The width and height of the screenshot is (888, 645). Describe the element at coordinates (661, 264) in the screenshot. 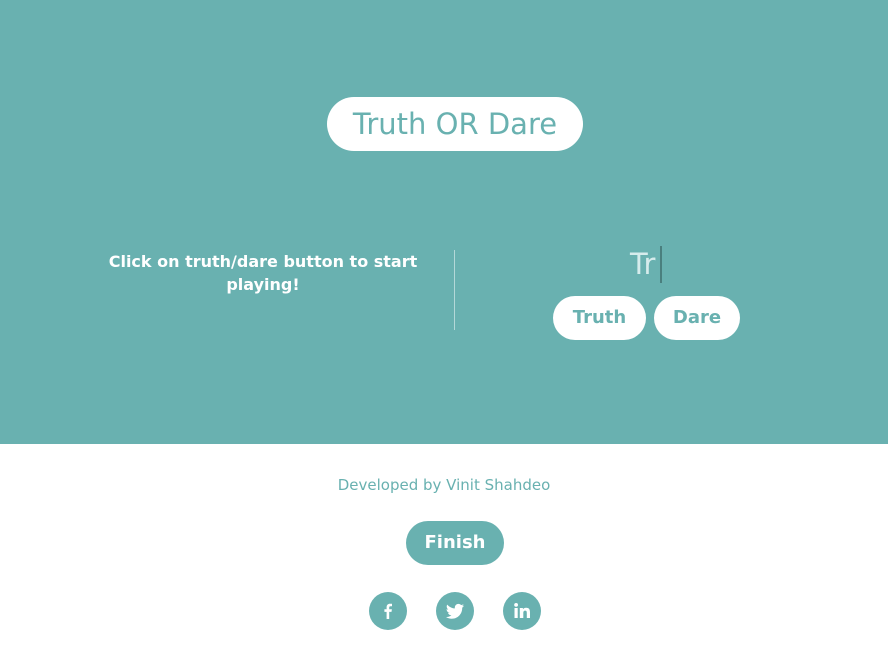

I see `typing-caret` at that location.